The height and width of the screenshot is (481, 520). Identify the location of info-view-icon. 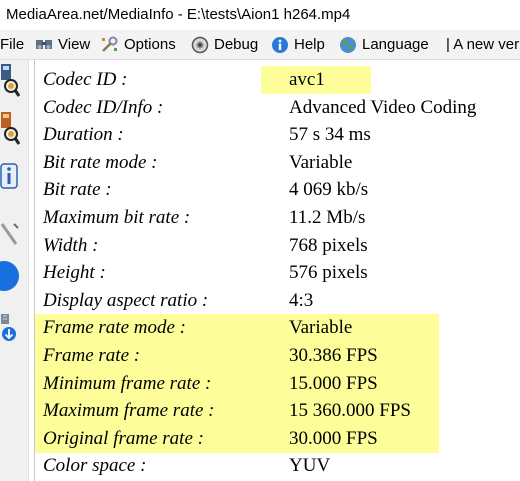
(10, 176).